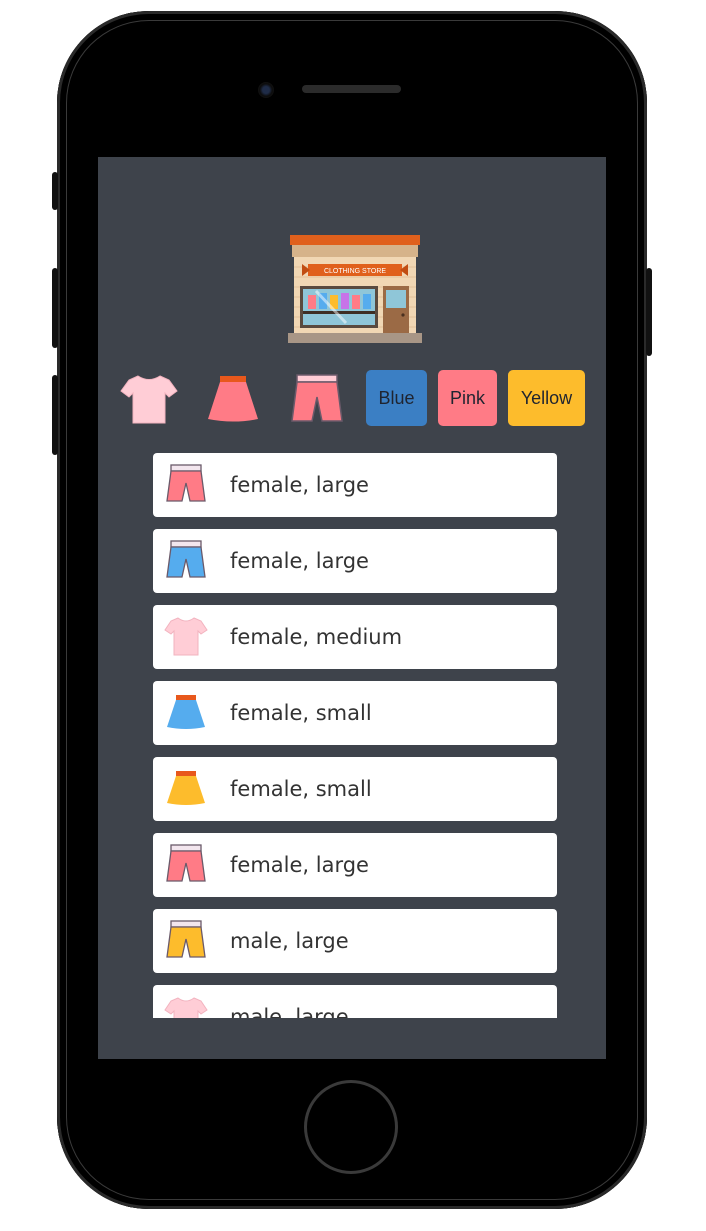 The width and height of the screenshot is (706, 1231). Describe the element at coordinates (546, 398) in the screenshot. I see `yellow-filter-button: Yellow` at that location.